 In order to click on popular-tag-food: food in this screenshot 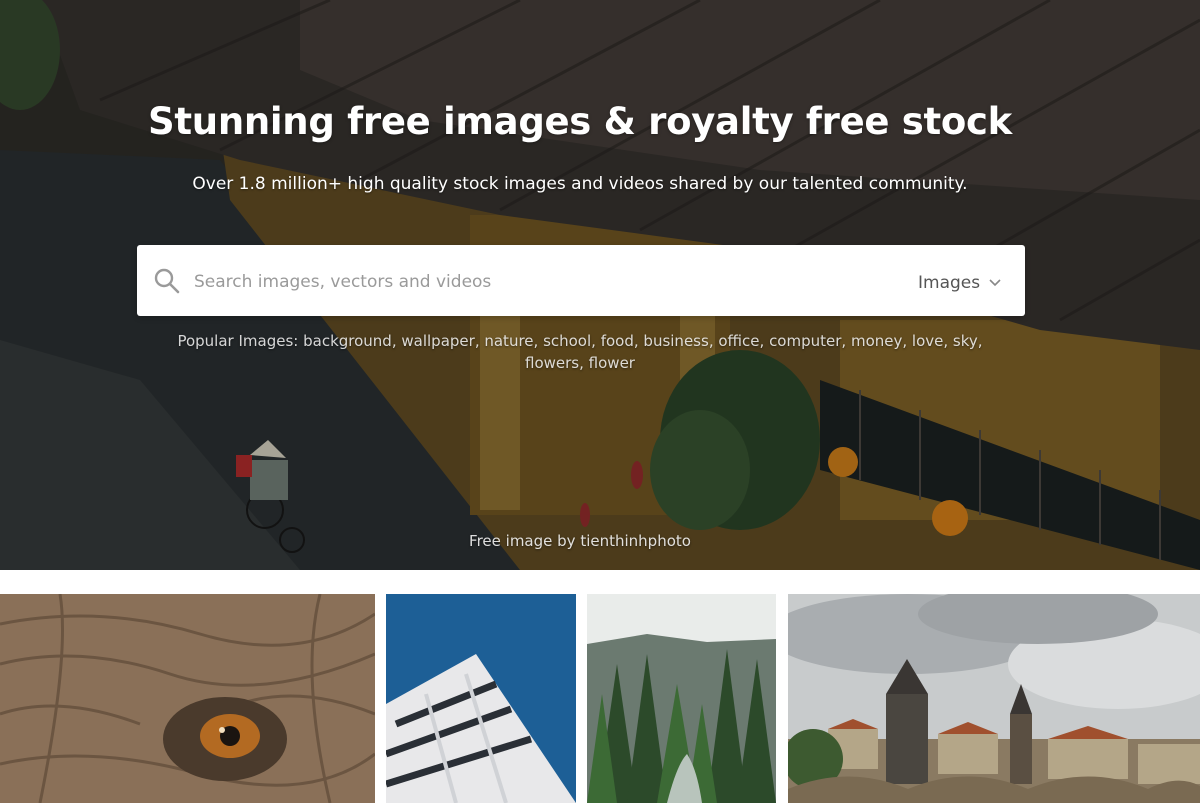, I will do `click(617, 341)`.